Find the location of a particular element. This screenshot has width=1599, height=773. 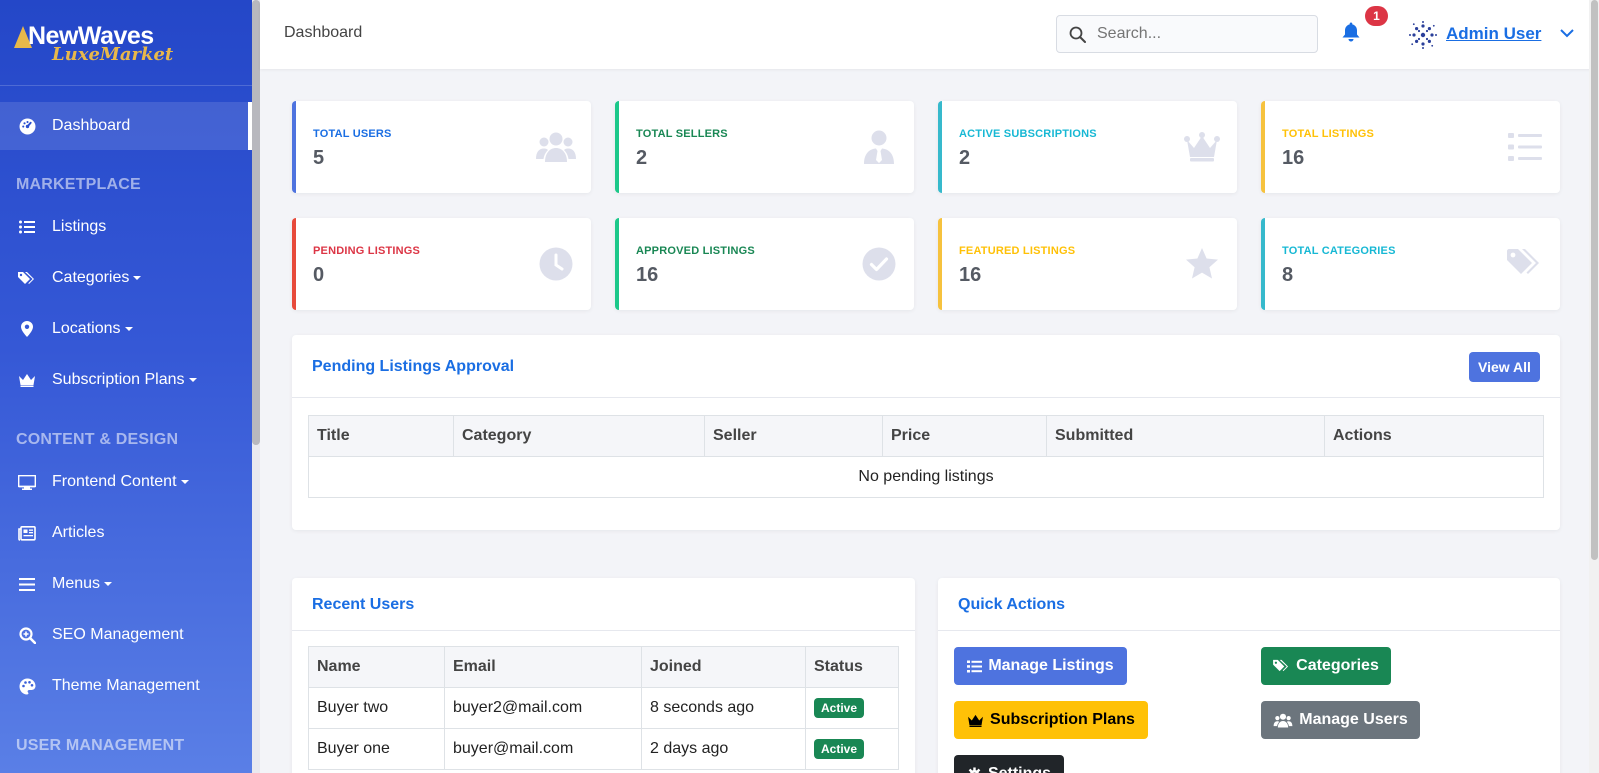

stat-value: 0 is located at coordinates (319, 275).